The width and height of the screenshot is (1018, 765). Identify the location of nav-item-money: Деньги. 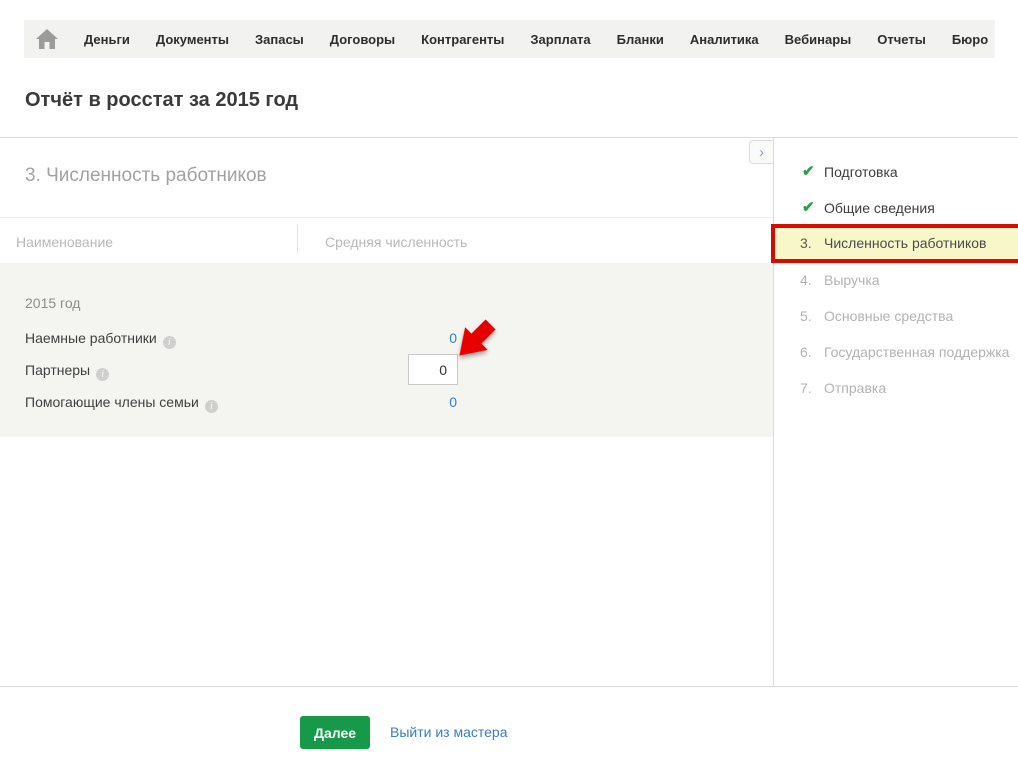
(107, 39).